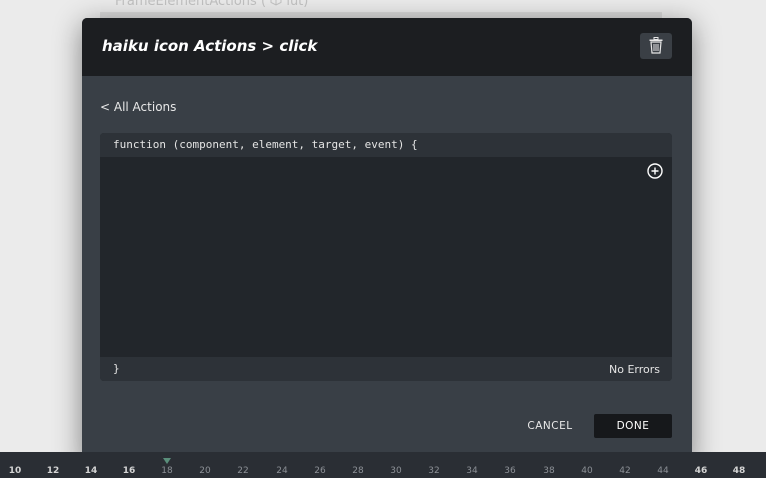 The height and width of the screenshot is (478, 766). I want to click on timeline-tick: 10, so click(15, 471).